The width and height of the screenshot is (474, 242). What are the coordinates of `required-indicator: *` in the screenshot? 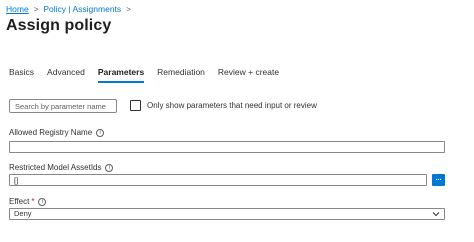 It's located at (33, 201).